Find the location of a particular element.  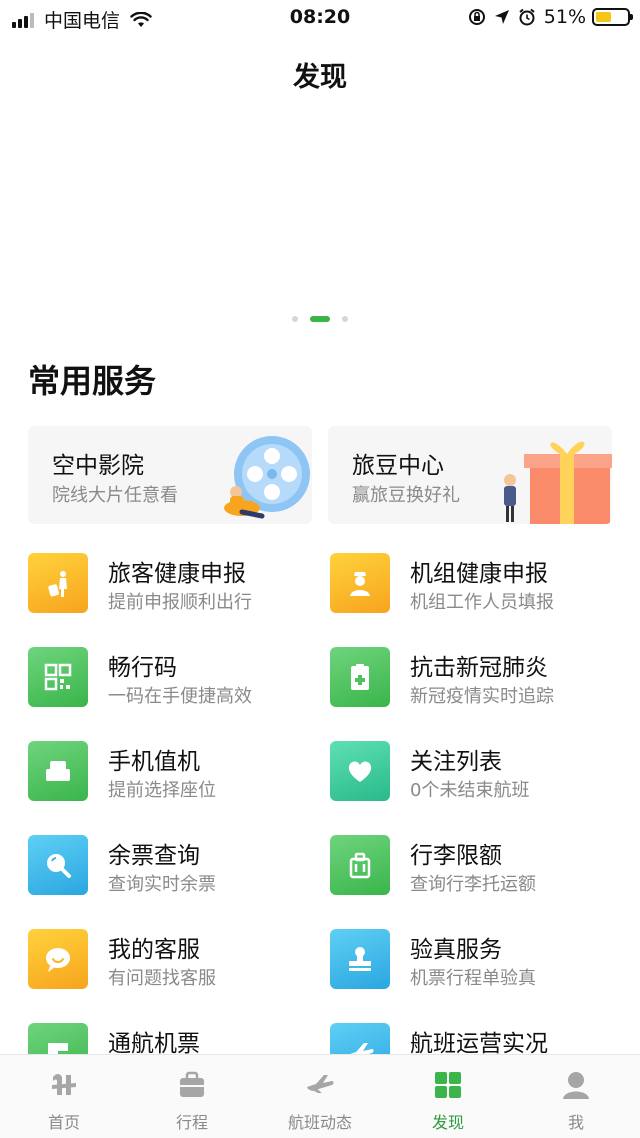

status-bar: 中国电信 08:20 51% is located at coordinates (320, 18).